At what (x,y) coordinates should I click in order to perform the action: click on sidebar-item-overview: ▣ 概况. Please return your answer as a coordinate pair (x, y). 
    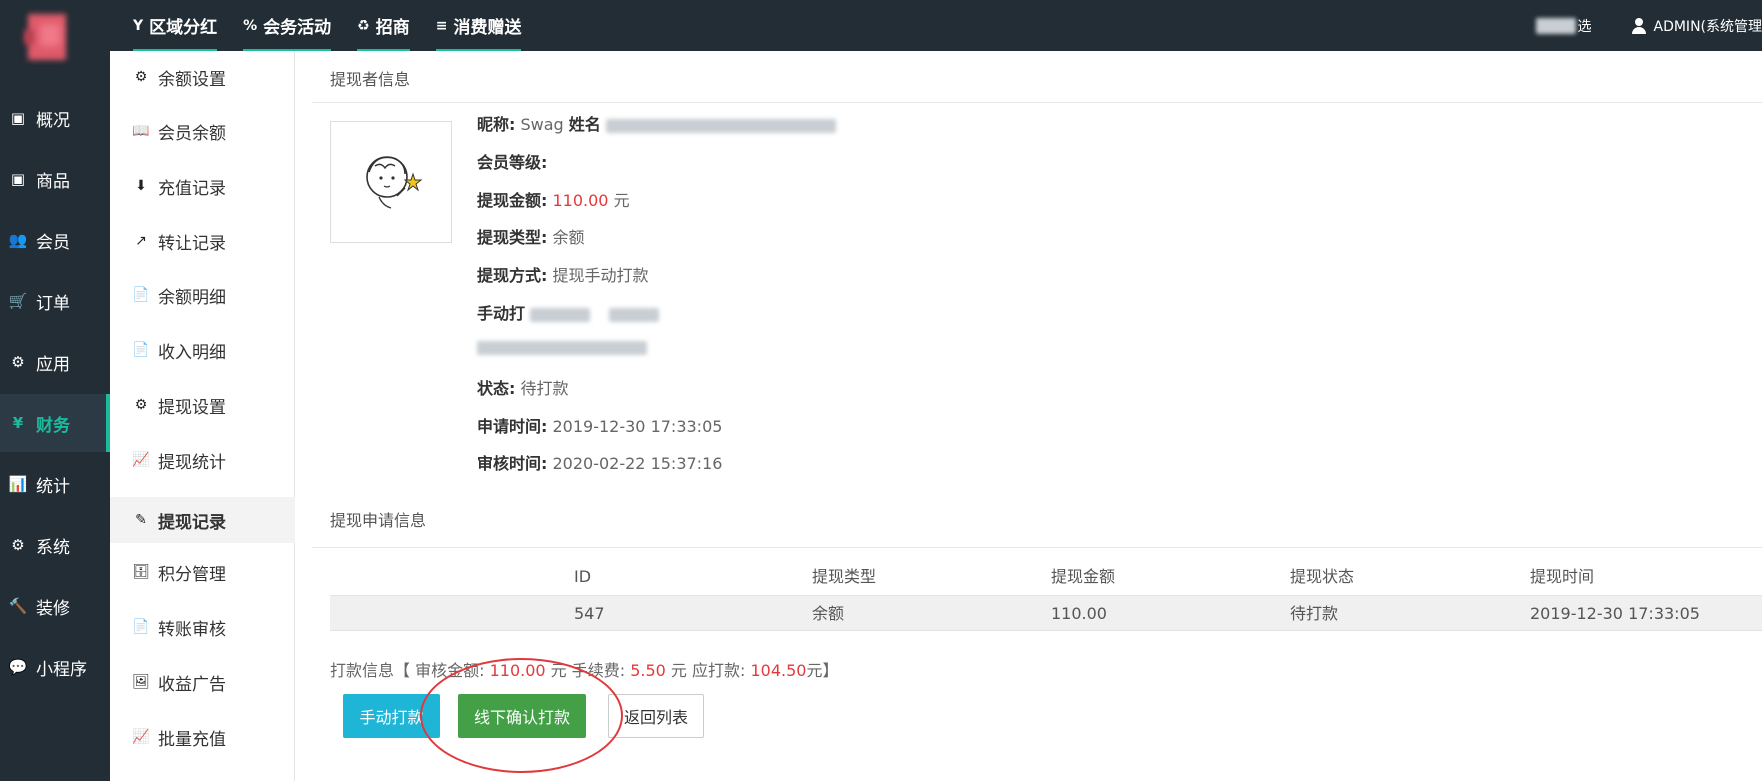
    Looking at the image, I should click on (55, 118).